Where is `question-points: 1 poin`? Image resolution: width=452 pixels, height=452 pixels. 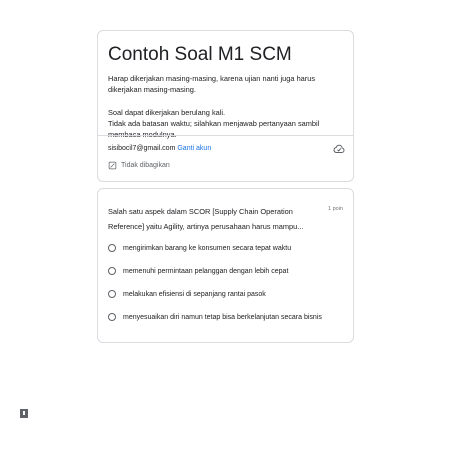
question-points: 1 poin is located at coordinates (335, 209).